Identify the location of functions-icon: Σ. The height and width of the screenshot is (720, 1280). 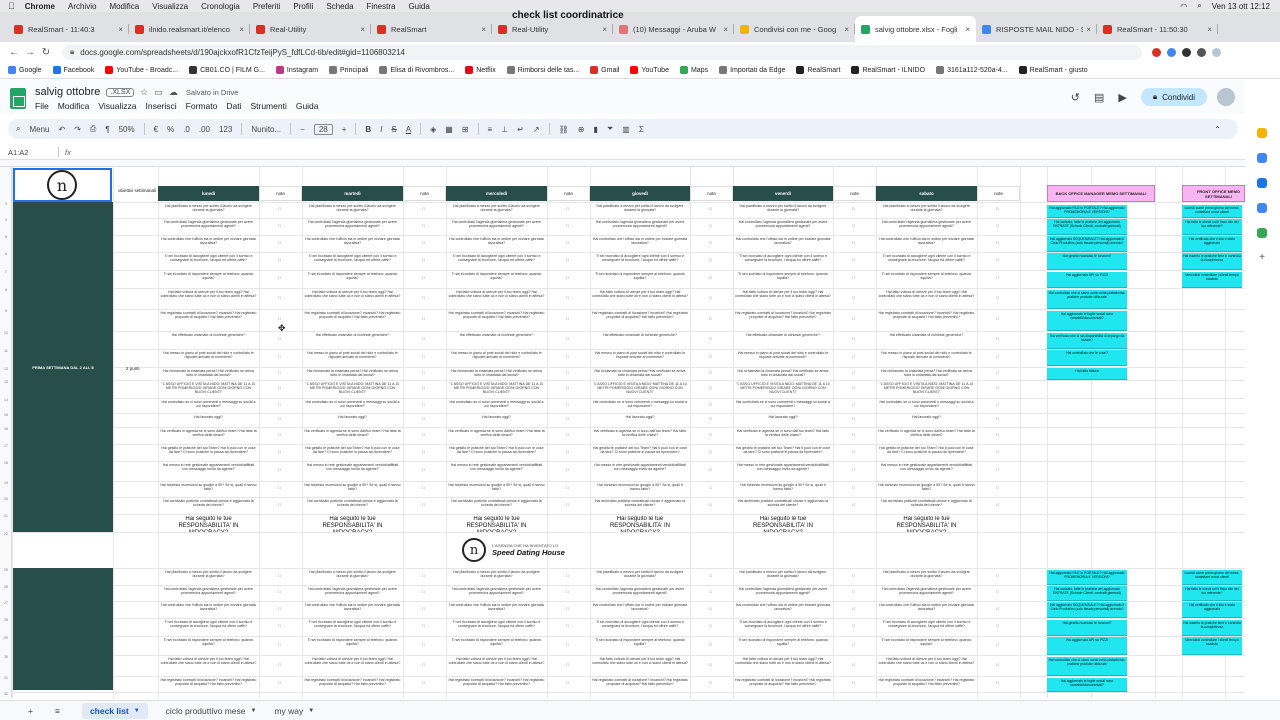
(641, 129).